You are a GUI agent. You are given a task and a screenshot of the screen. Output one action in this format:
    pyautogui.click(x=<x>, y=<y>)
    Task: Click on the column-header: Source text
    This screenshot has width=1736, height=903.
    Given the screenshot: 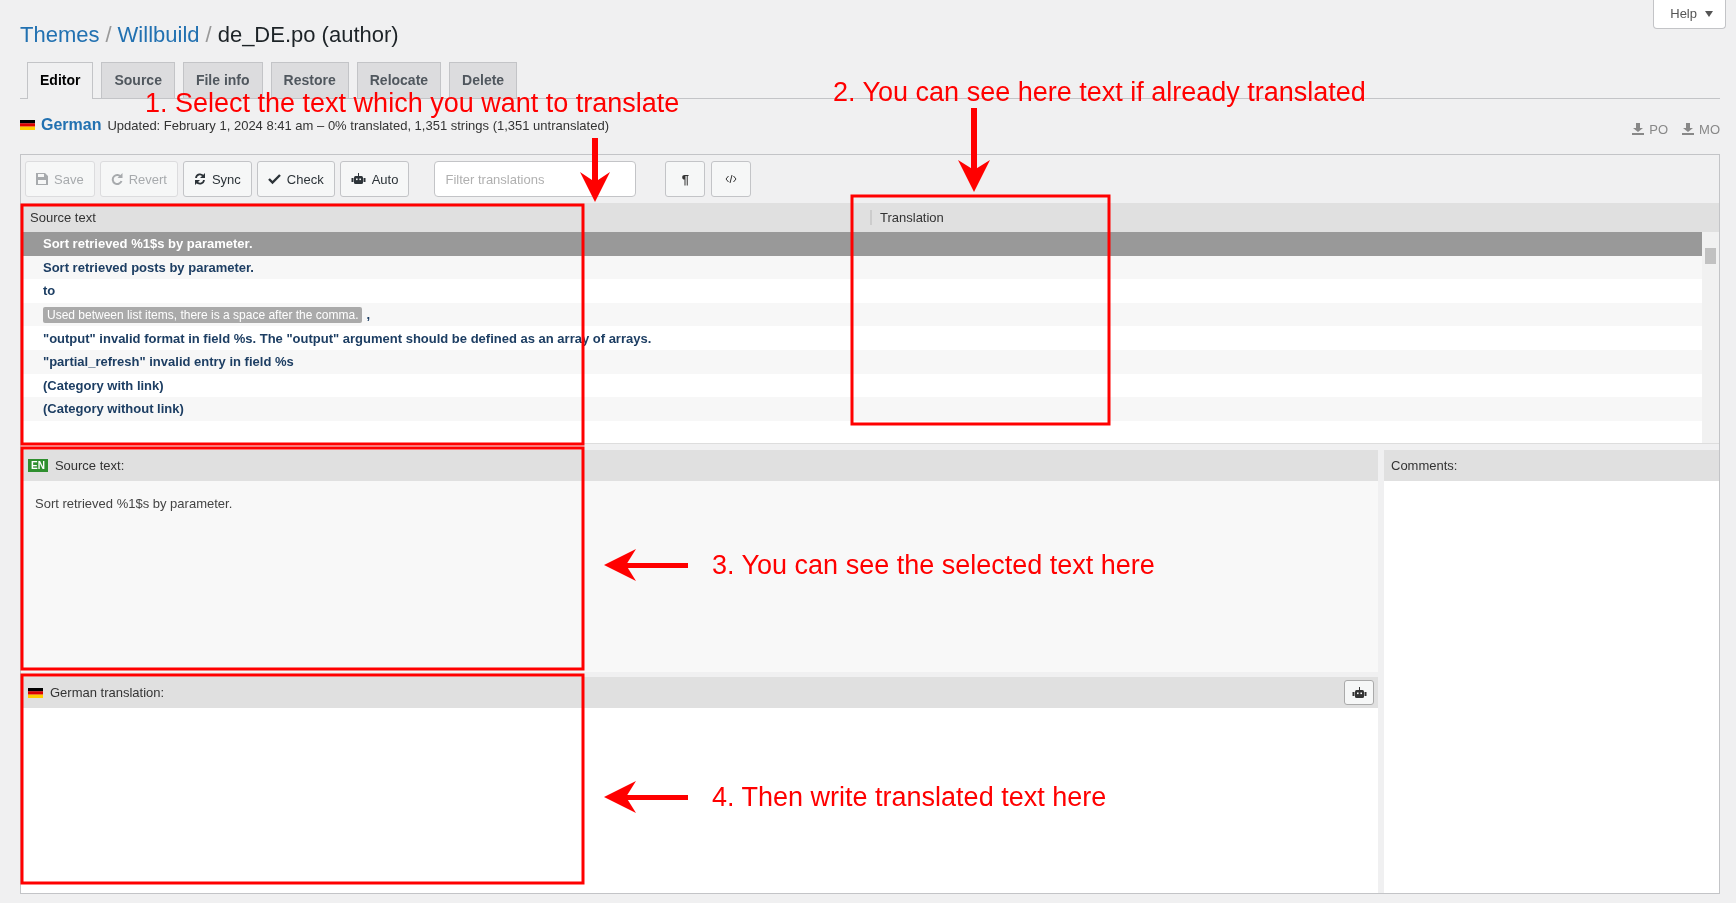 What is the action you would take?
    pyautogui.click(x=63, y=217)
    